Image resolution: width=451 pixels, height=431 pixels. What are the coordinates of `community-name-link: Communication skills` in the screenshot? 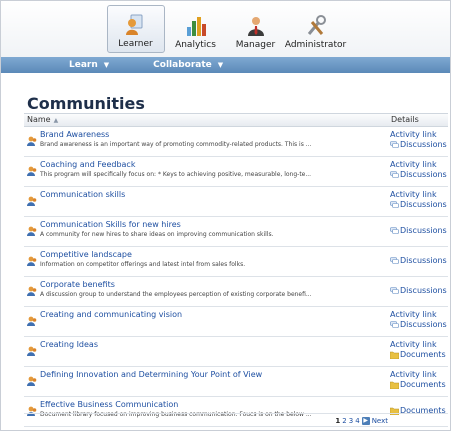 It's located at (82, 194).